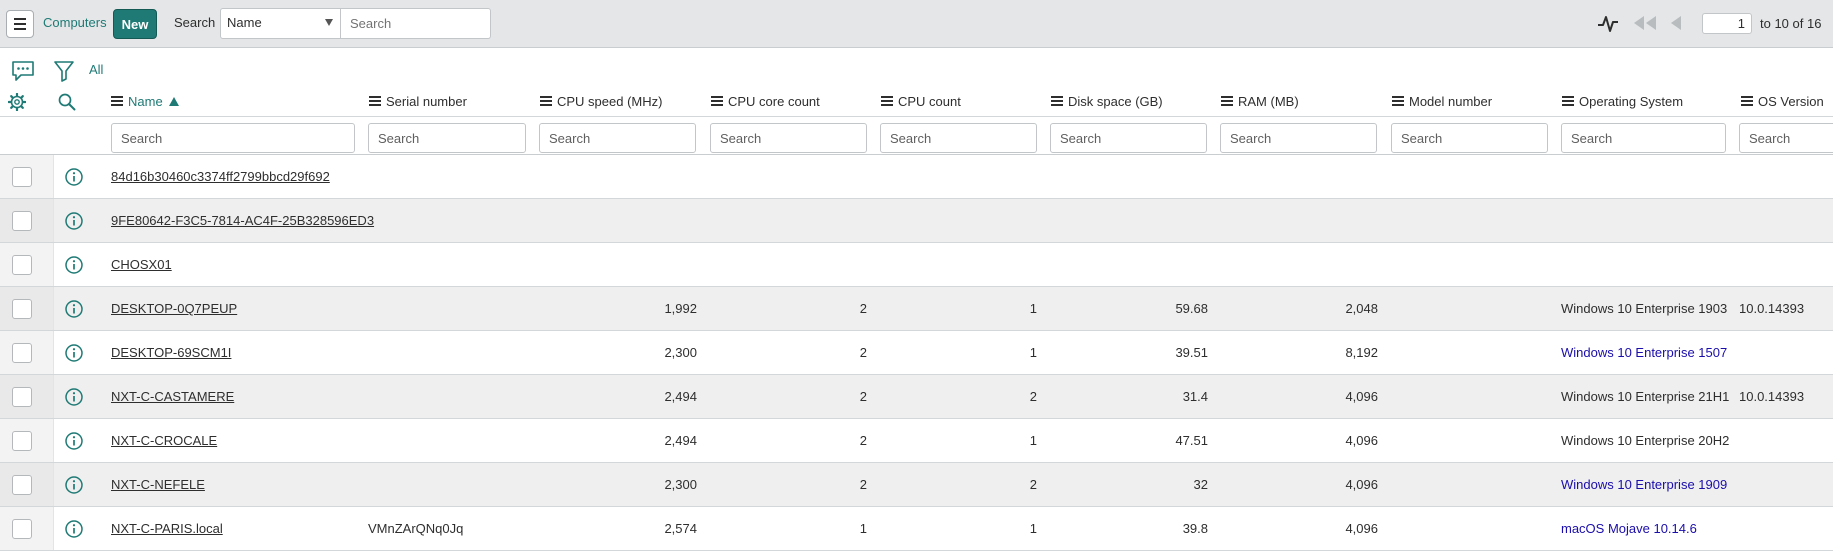 Image resolution: width=1833 pixels, height=553 pixels. Describe the element at coordinates (916, 221) in the screenshot. I see `table-row: 9FE80642-F3C5-7814-AC4F-25B328596ED3` at that location.